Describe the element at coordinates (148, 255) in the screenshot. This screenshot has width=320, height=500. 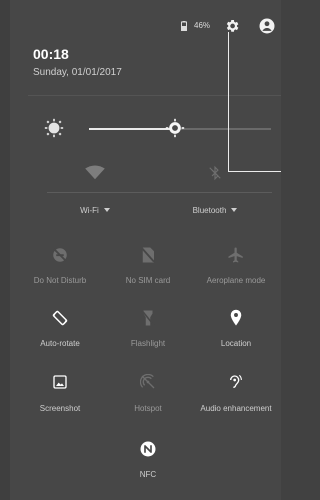
I see `no-sim-card-icon` at that location.